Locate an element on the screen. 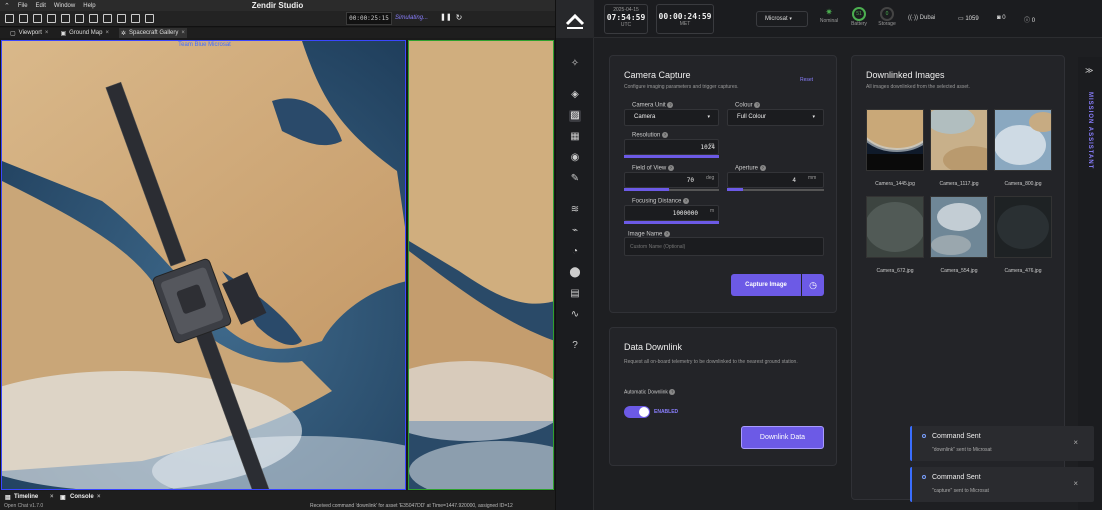 This screenshot has width=1102, height=510. new-file-icon is located at coordinates (9, 18).